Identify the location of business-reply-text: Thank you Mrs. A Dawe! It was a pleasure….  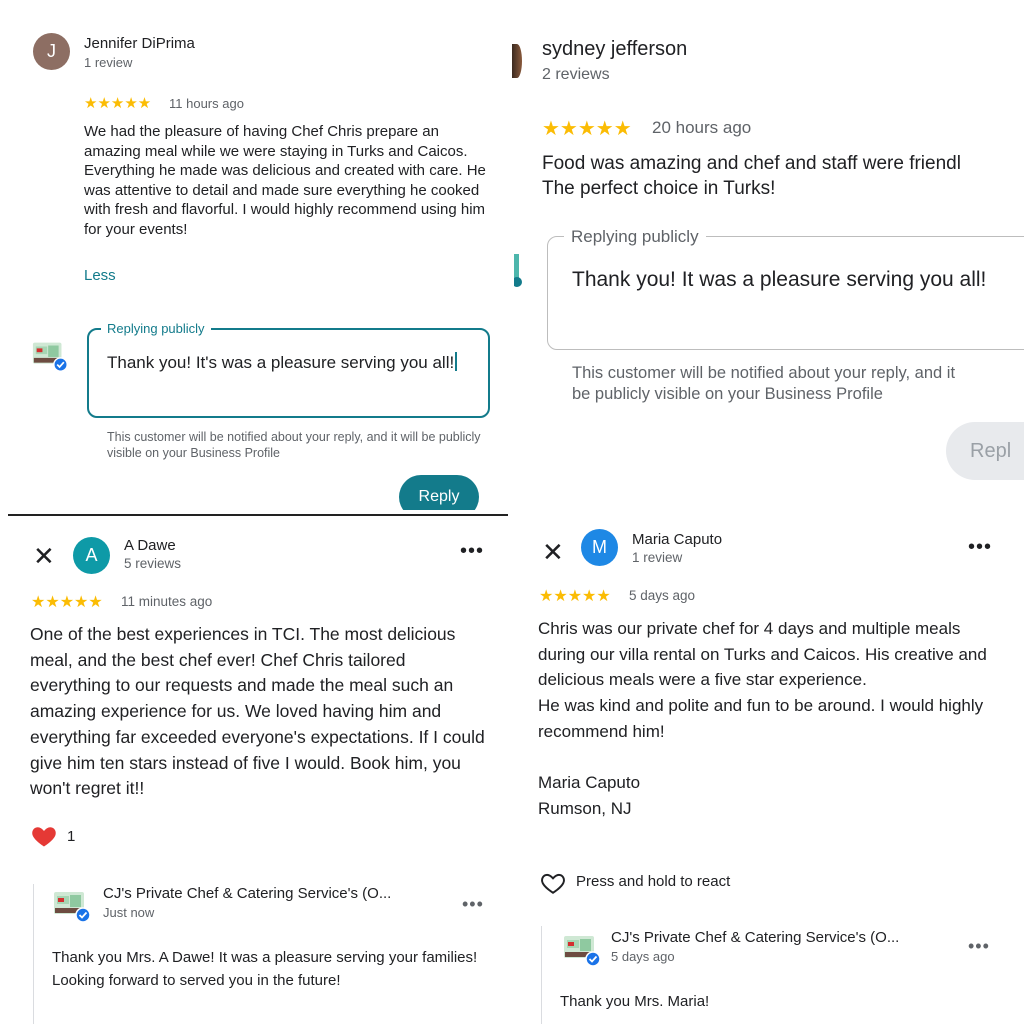
(265, 969).